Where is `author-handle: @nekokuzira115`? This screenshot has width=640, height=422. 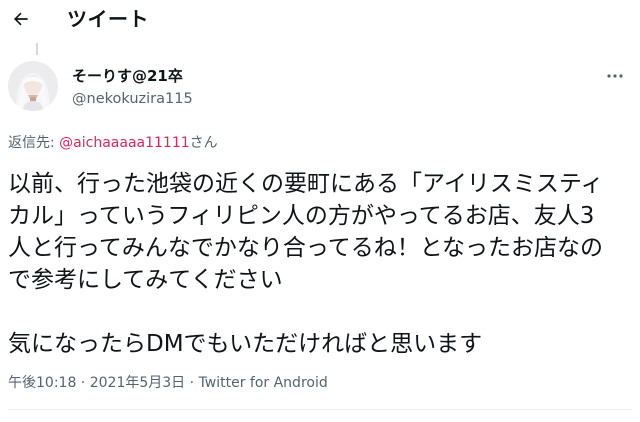
author-handle: @nekokuzira115 is located at coordinates (132, 99).